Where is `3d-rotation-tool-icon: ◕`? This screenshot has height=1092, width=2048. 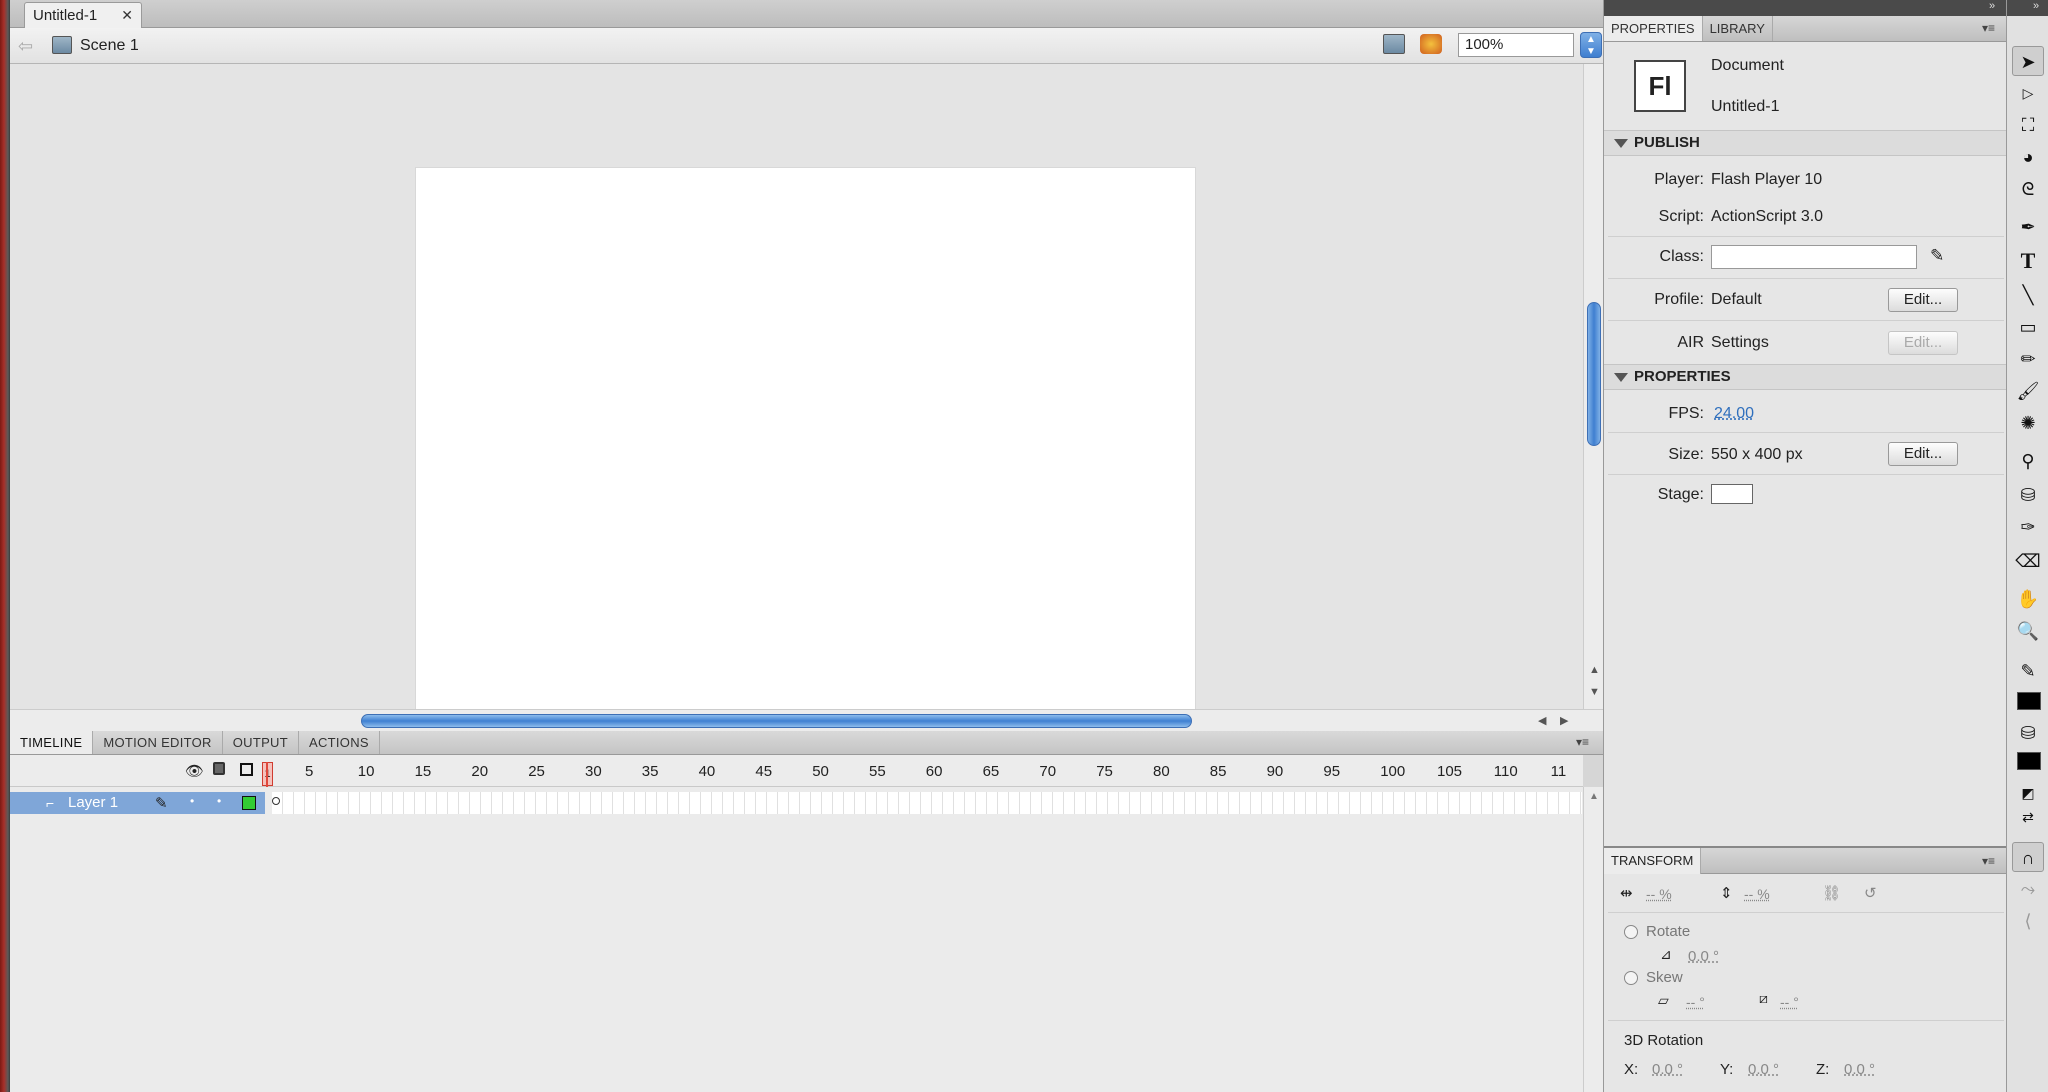
3d-rotation-tool-icon: ◕ is located at coordinates (2028, 157).